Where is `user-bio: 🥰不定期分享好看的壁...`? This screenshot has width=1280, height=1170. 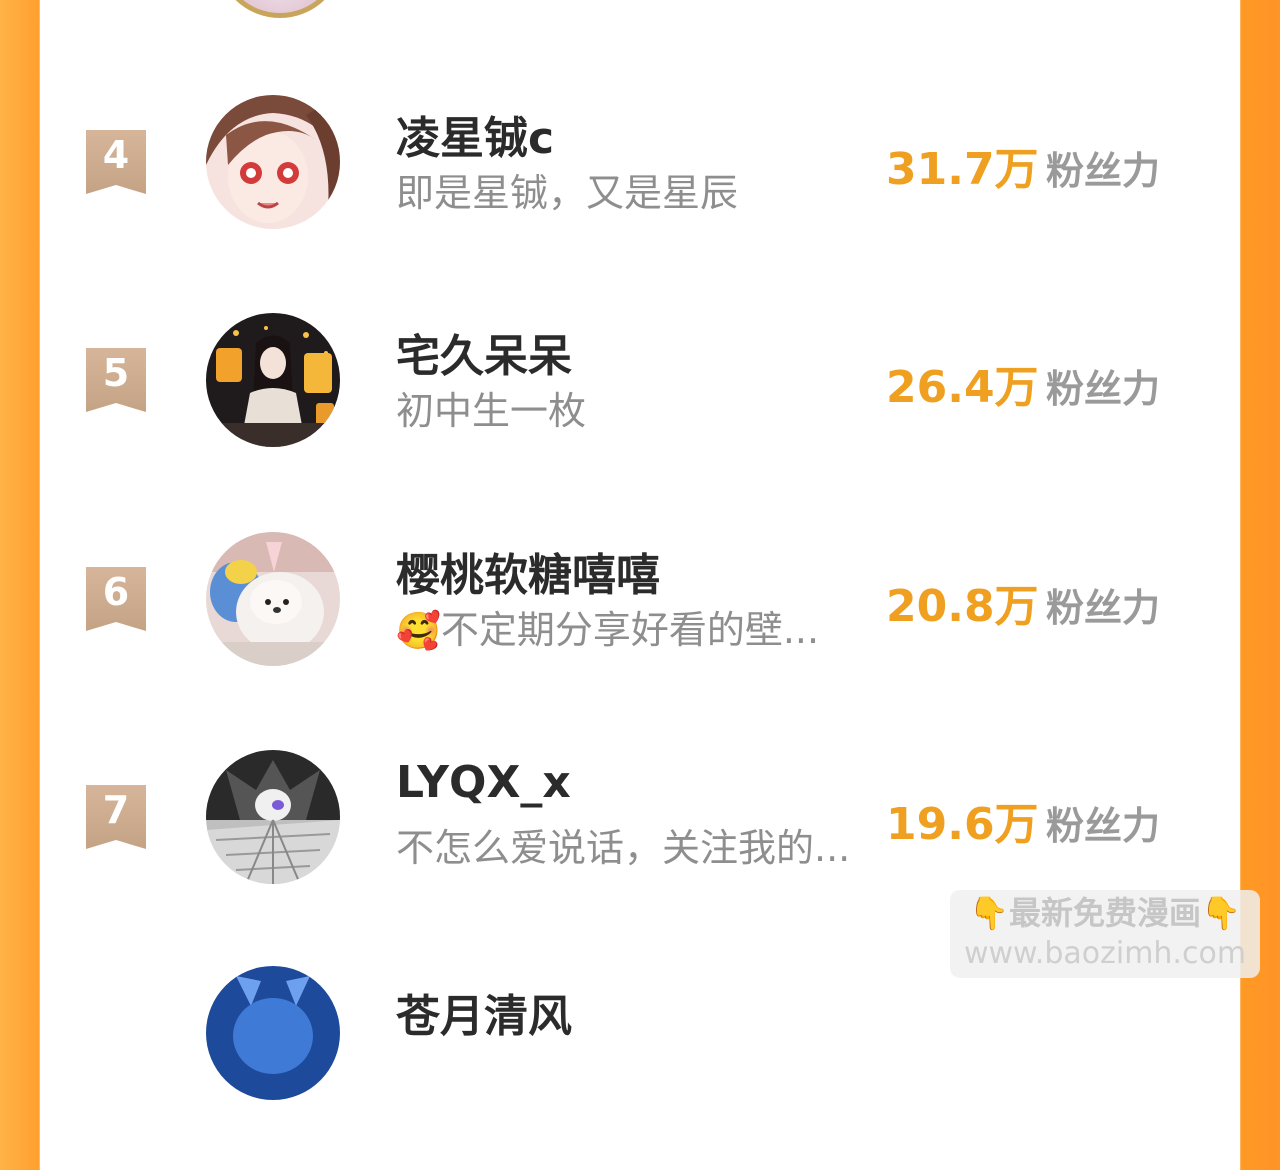
user-bio: 🥰不定期分享好看的壁... is located at coordinates (607, 626).